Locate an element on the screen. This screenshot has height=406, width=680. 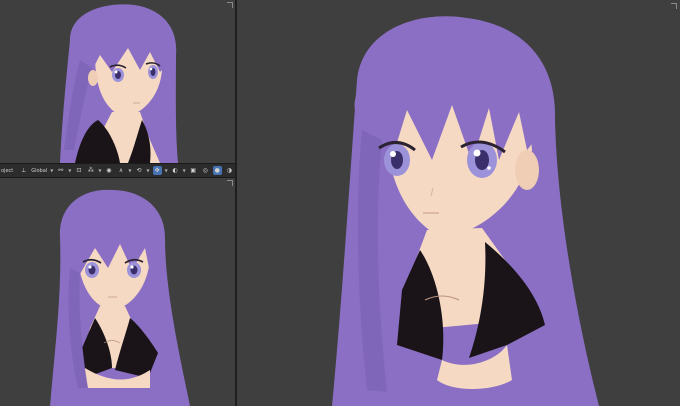
orientation-icon: ⟂ is located at coordinates (23, 170).